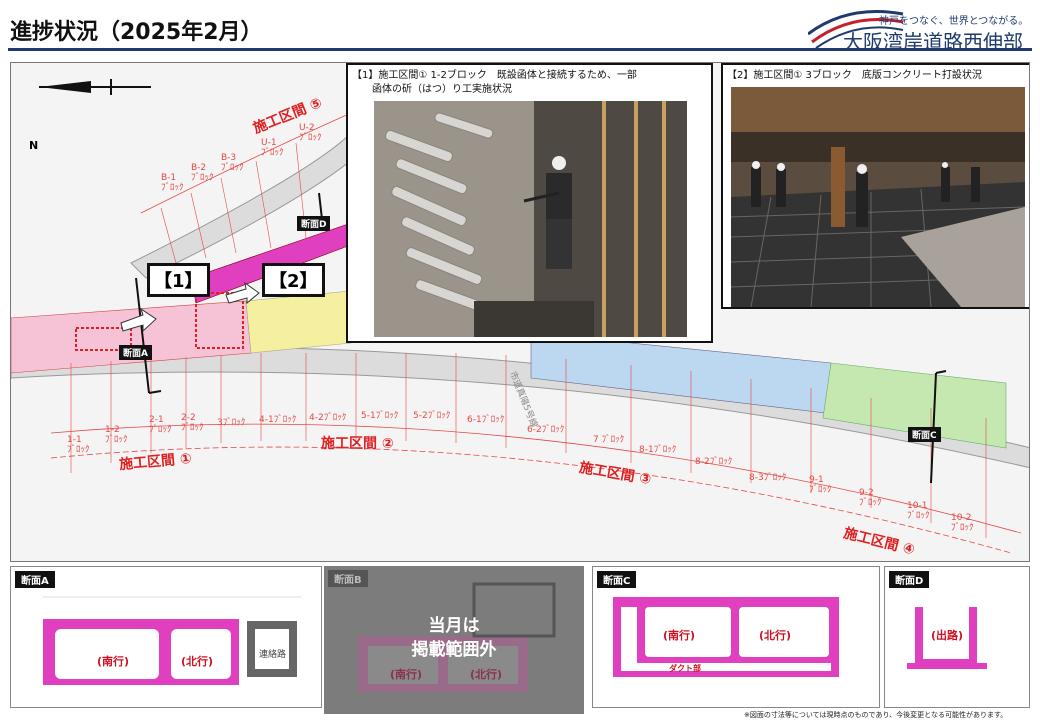 This screenshot has width=1040, height=720. What do you see at coordinates (918, 511) in the screenshot?
I see `block-label: 10-1 ﾌﾞﾛｯｸ` at bounding box center [918, 511].